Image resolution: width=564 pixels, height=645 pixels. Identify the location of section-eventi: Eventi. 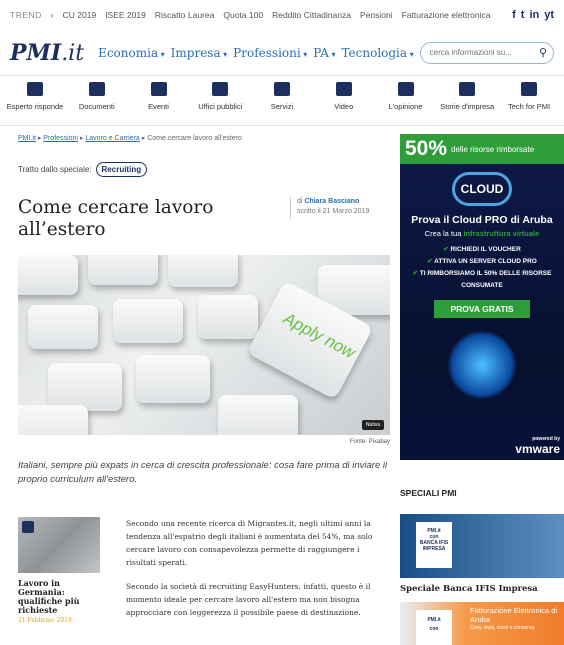
(159, 103).